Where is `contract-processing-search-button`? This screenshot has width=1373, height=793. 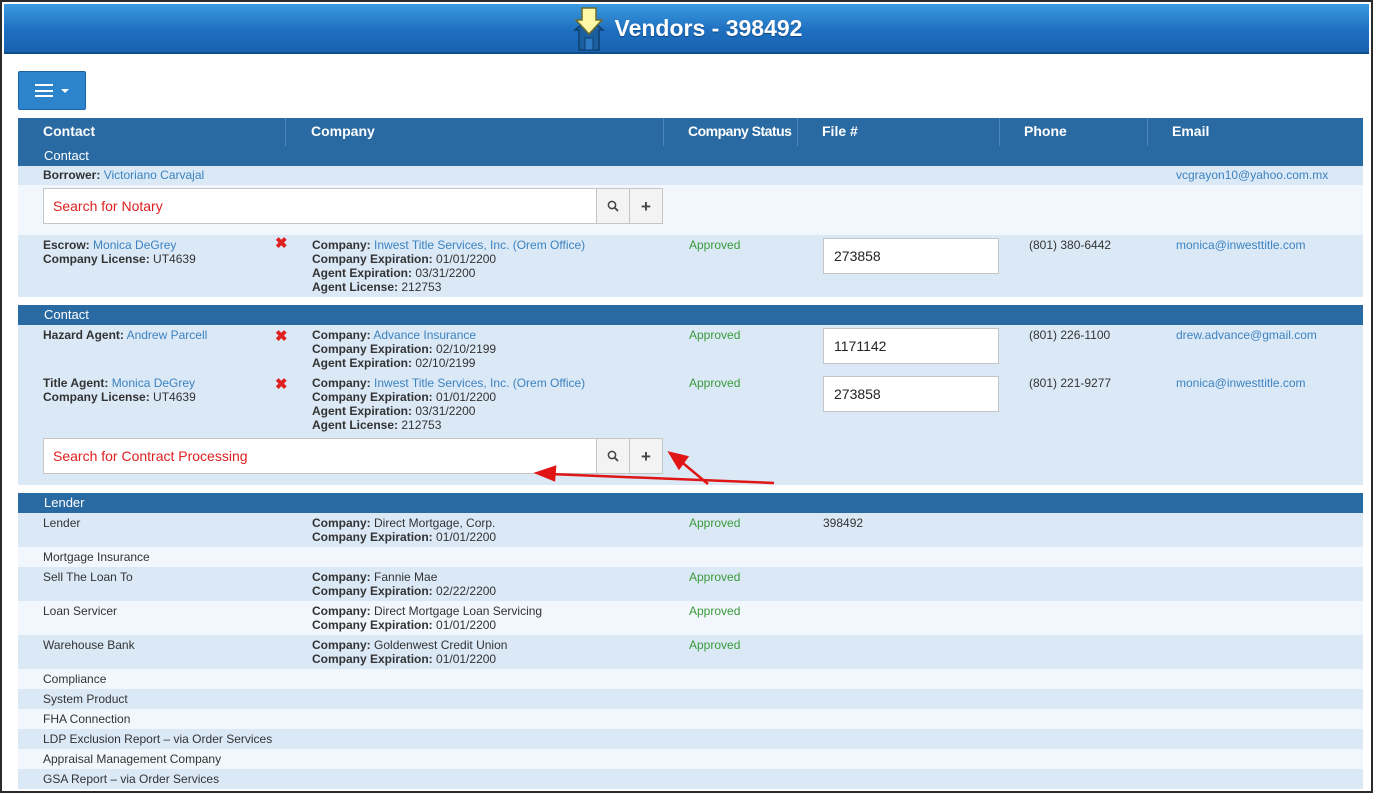
contract-processing-search-button is located at coordinates (613, 456).